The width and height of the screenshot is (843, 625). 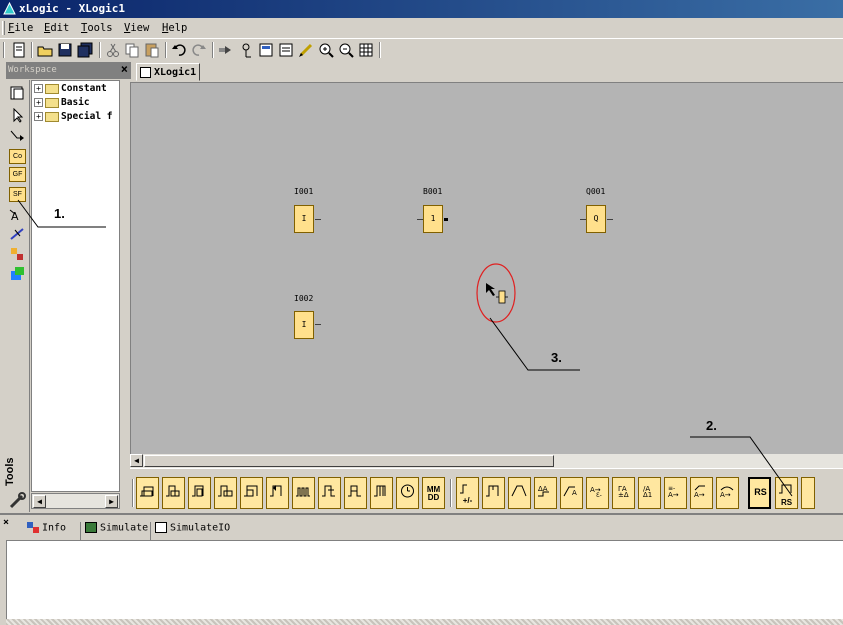 What do you see at coordinates (59, 213) in the screenshot?
I see `annotation-1: 1.` at bounding box center [59, 213].